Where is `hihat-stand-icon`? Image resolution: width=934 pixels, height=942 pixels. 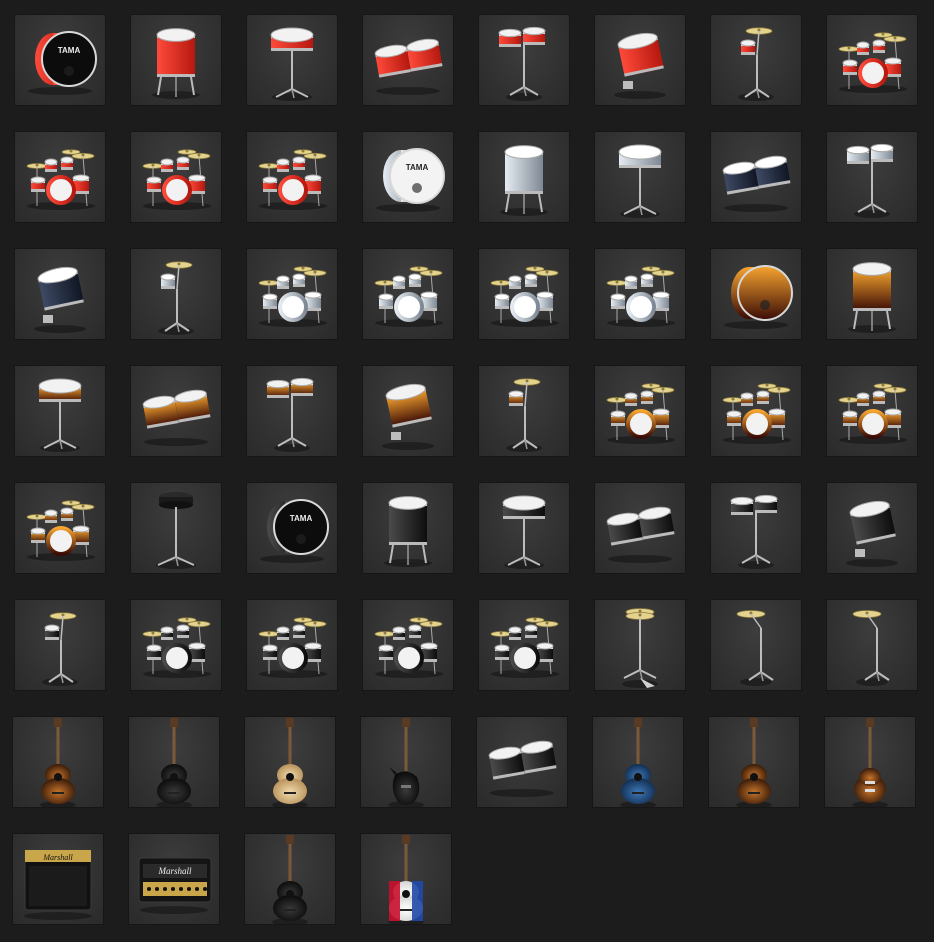
hihat-stand-icon is located at coordinates (640, 648).